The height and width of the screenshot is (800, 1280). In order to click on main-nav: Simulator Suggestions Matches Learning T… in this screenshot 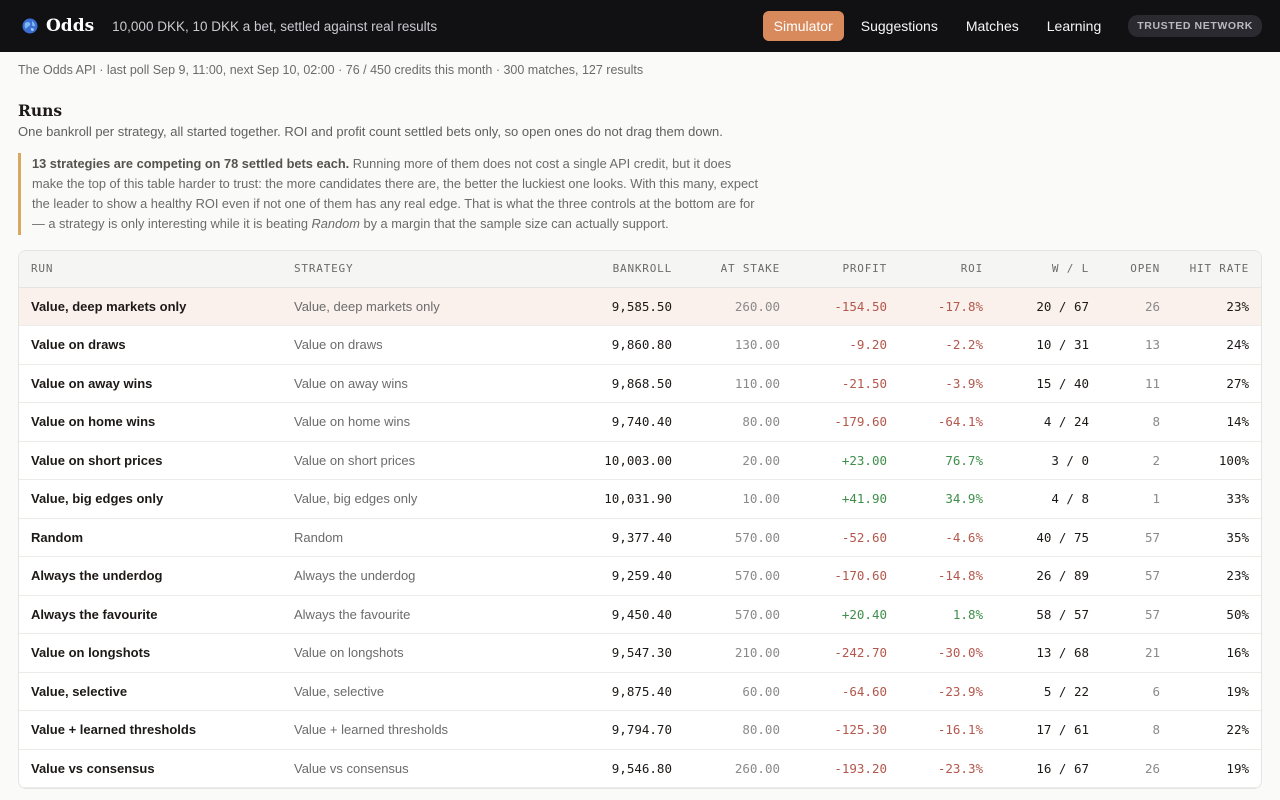, I will do `click(1012, 26)`.